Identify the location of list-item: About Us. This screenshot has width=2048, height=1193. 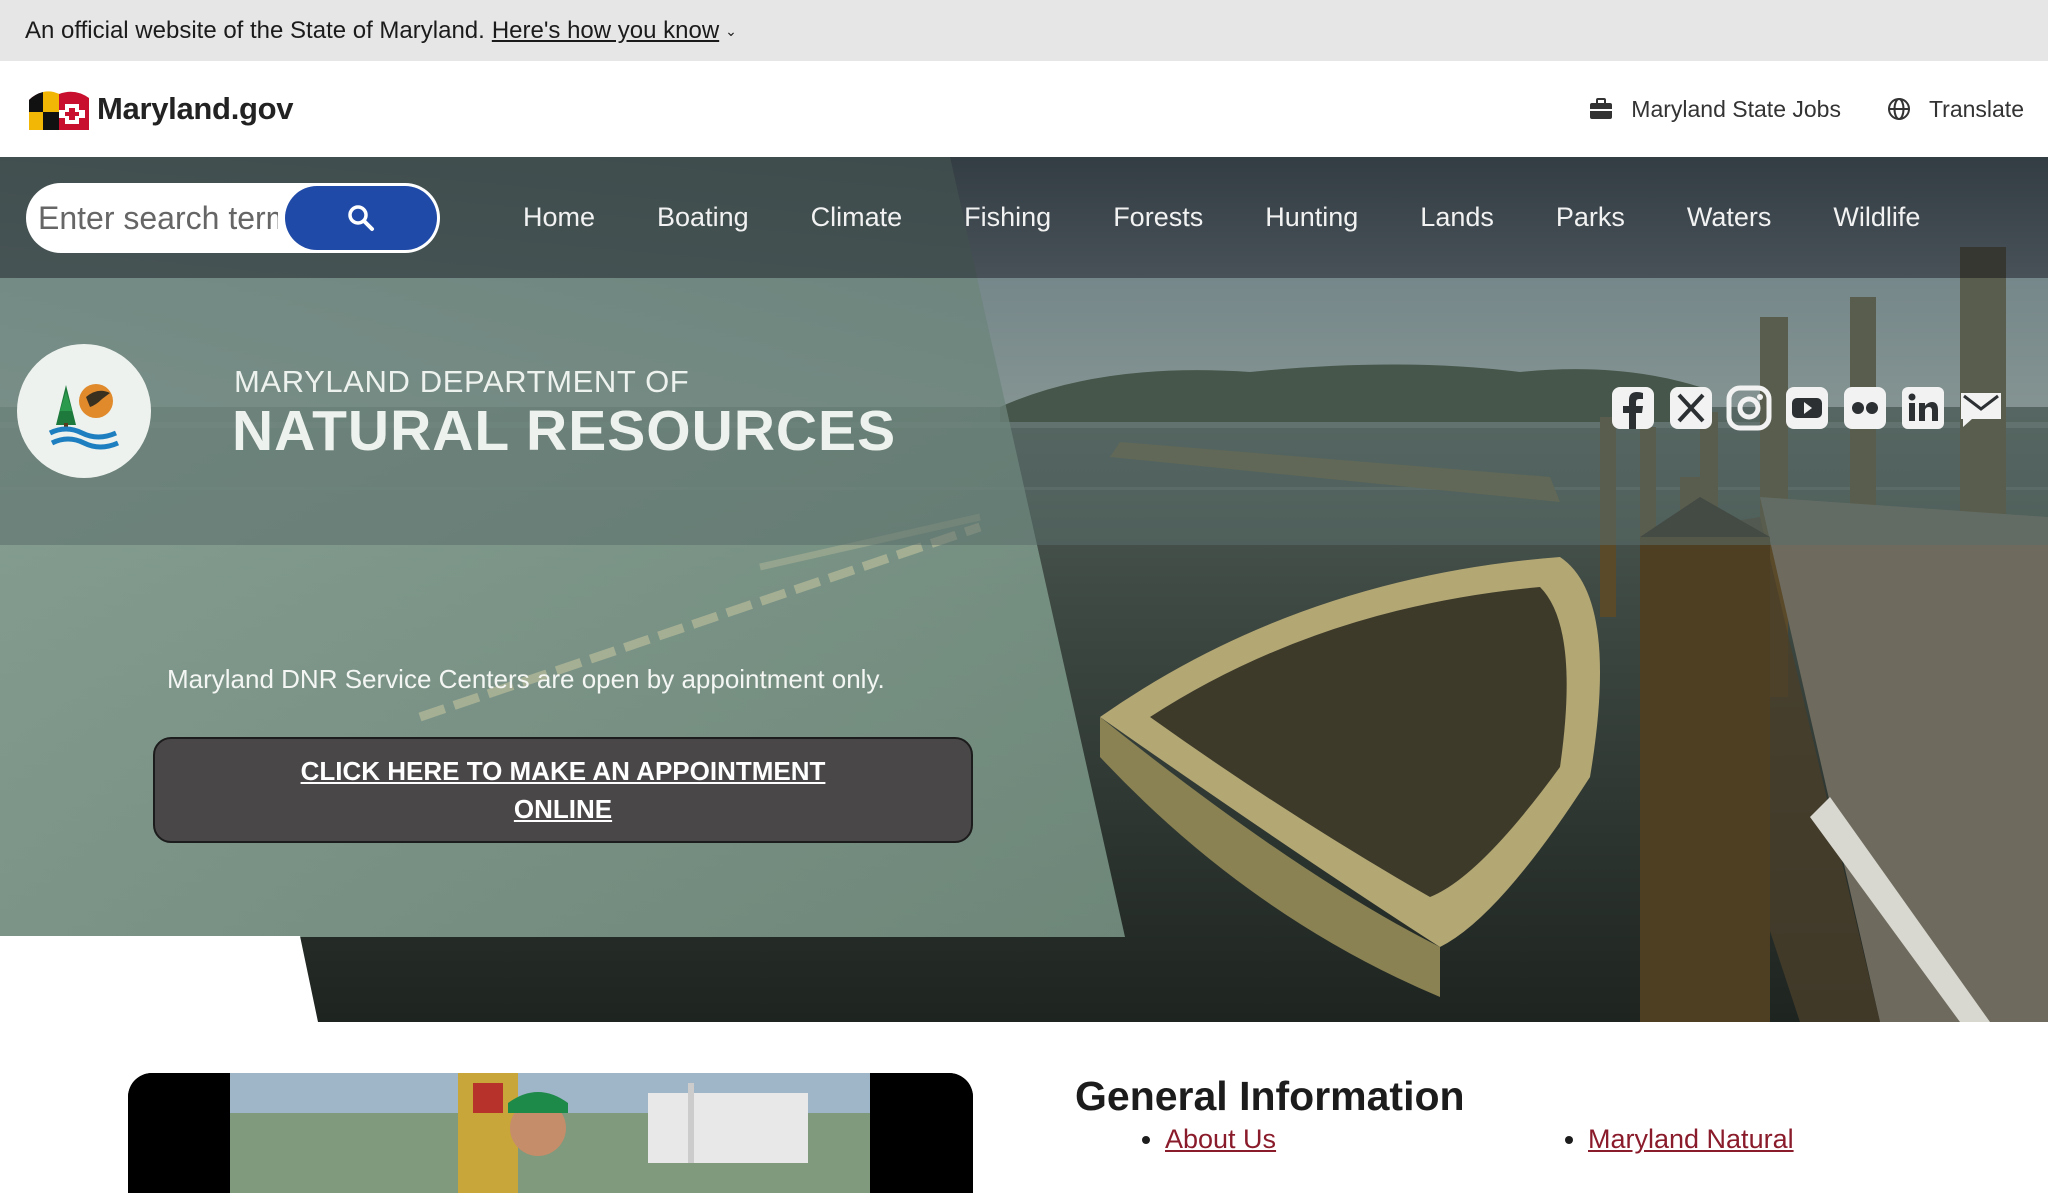
(1220, 1139).